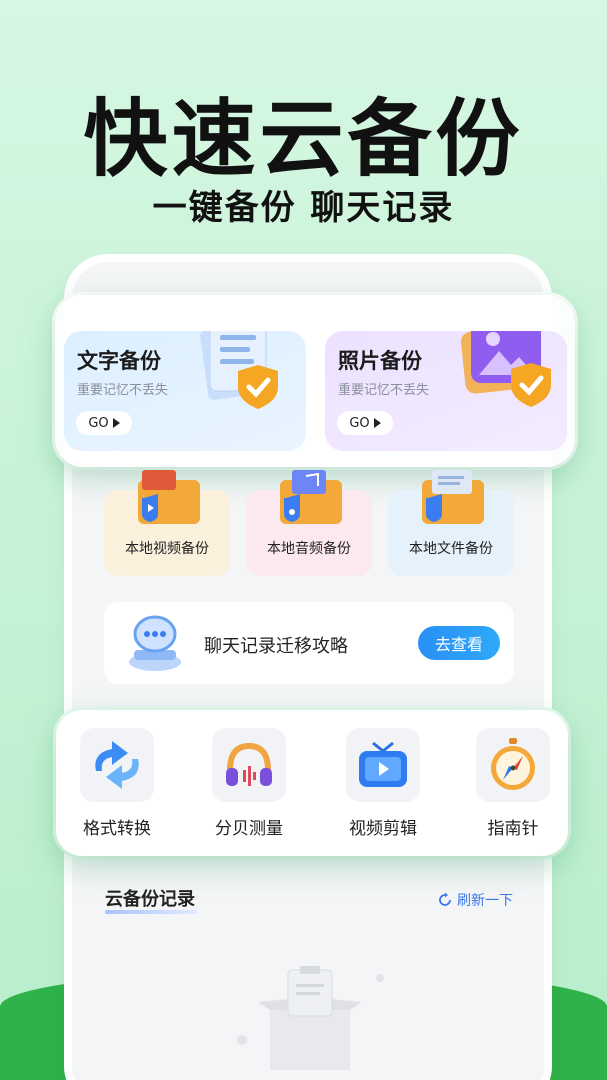 This screenshot has height=1080, width=607. What do you see at coordinates (453, 497) in the screenshot?
I see `file-folder-icon` at bounding box center [453, 497].